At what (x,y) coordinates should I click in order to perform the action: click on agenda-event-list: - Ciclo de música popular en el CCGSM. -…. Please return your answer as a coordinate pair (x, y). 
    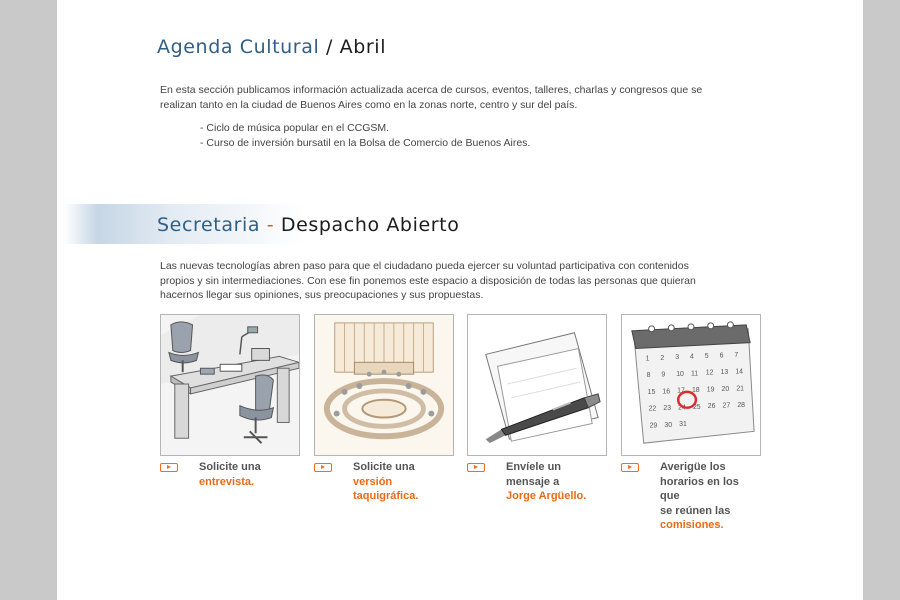
    Looking at the image, I should click on (365, 135).